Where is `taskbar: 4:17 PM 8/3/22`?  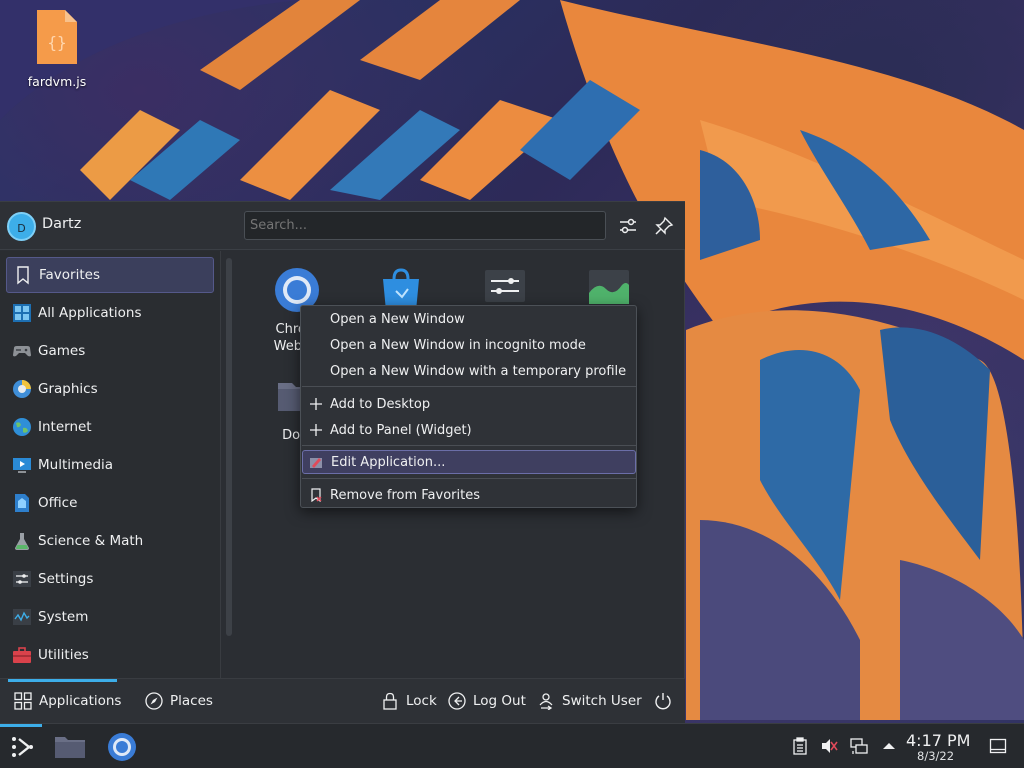 taskbar: 4:17 PM 8/3/22 is located at coordinates (512, 745).